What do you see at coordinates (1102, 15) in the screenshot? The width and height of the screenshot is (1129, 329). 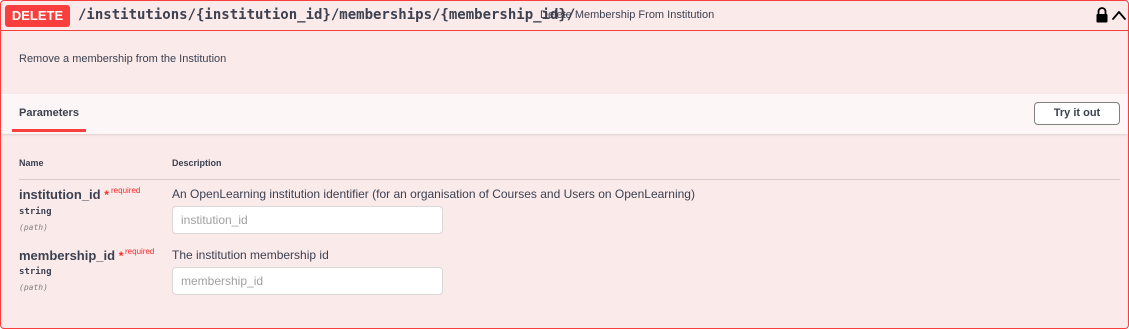 I see `lock-icon` at bounding box center [1102, 15].